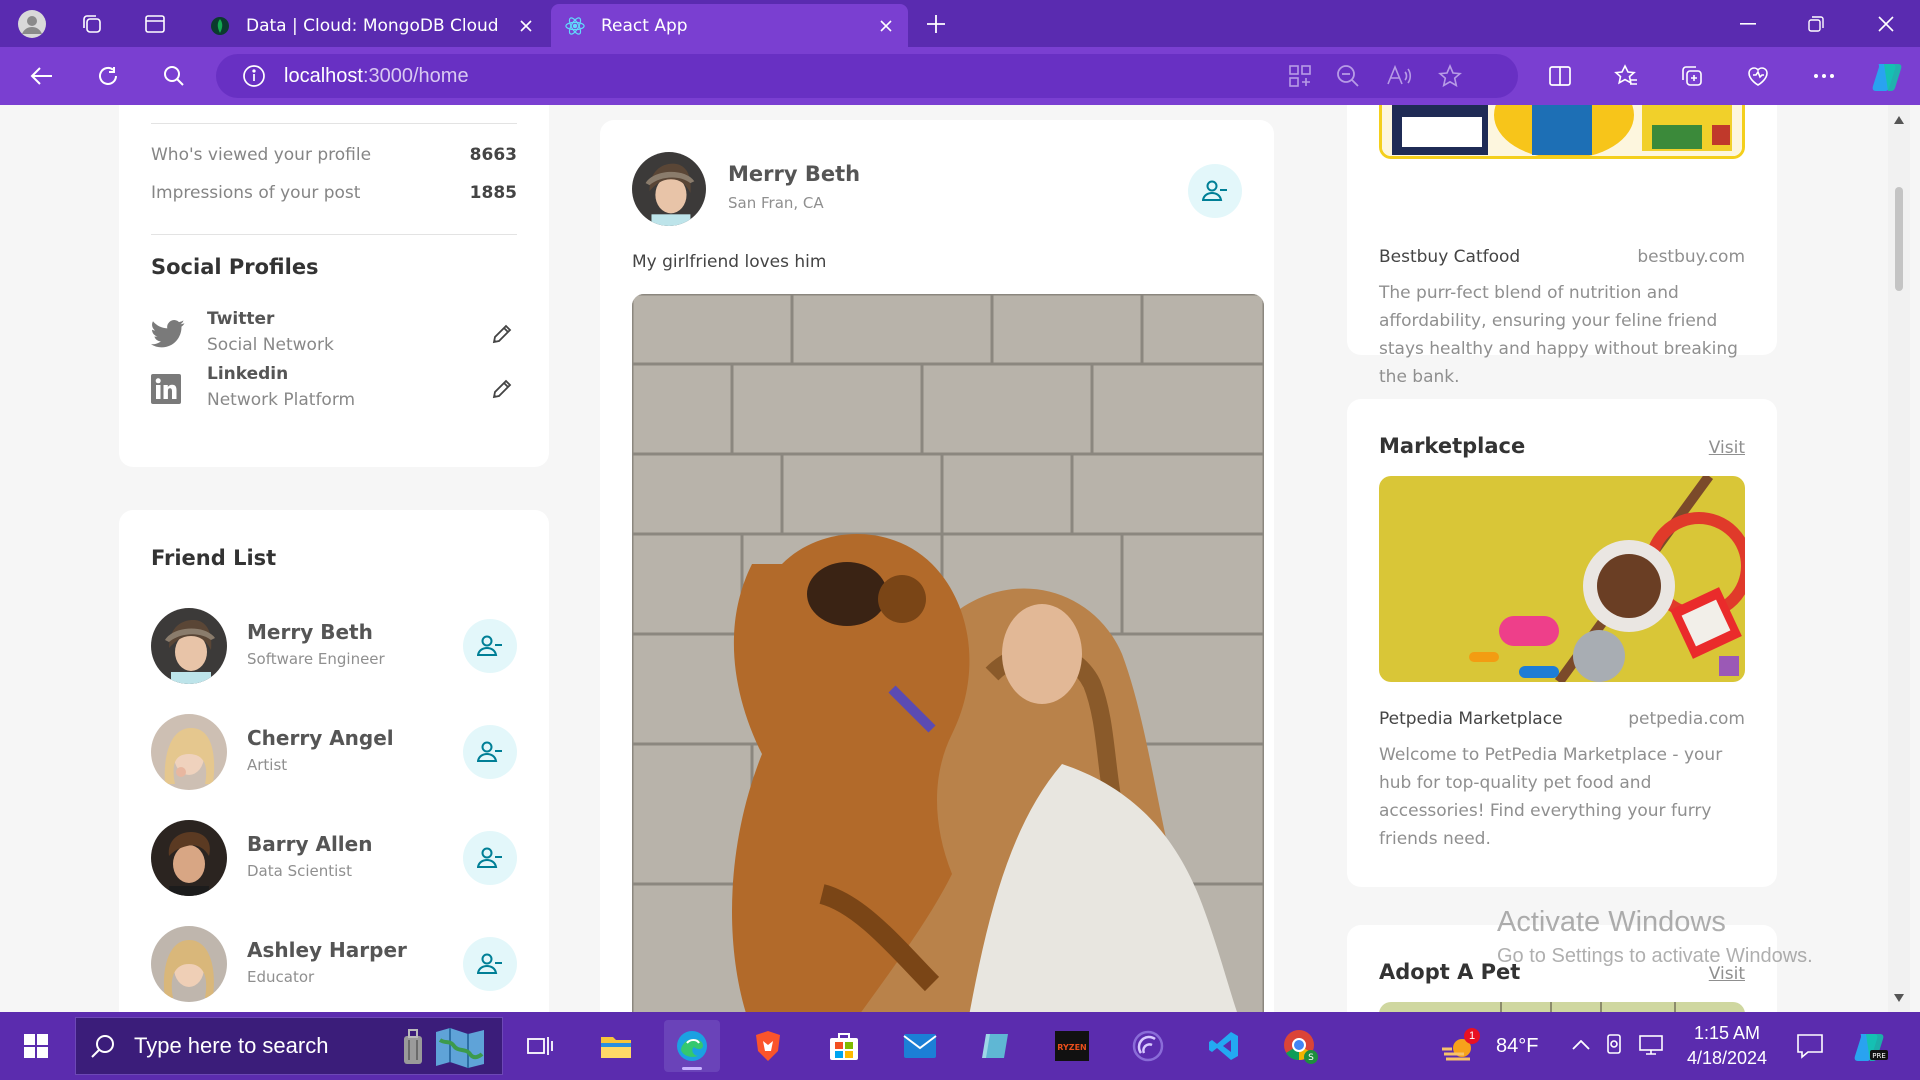  I want to click on travel-luggage-icon, so click(413, 1049).